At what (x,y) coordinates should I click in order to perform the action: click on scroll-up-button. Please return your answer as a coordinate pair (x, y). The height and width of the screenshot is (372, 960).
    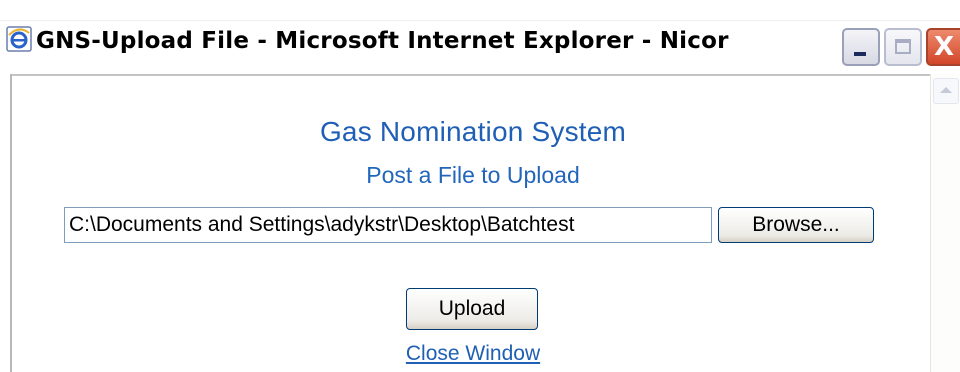
    Looking at the image, I should click on (946, 91).